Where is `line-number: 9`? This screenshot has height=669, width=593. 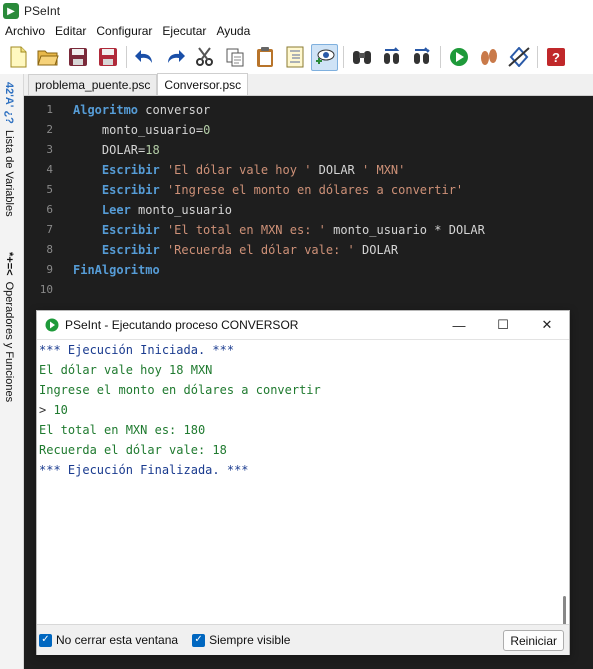
line-number: 9 is located at coordinates (49, 269).